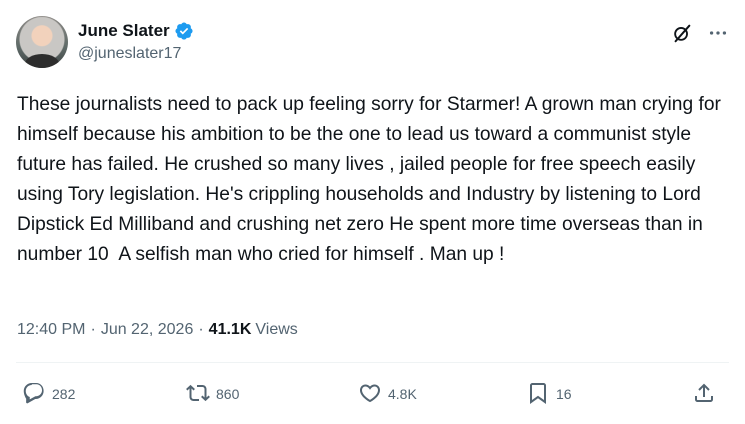  What do you see at coordinates (64, 394) in the screenshot?
I see `reply-count: 282` at bounding box center [64, 394].